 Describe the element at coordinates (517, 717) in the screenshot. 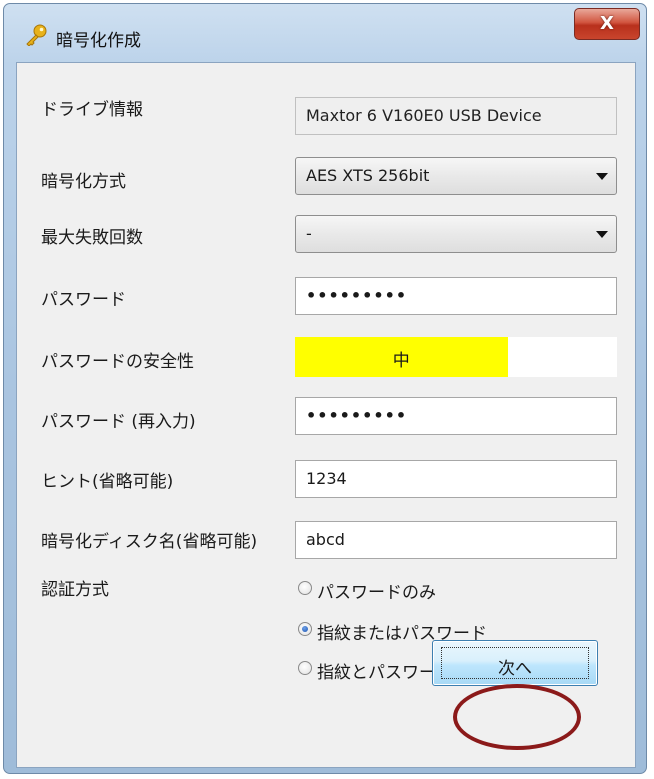

I see `highlight-annotation-ellipse` at that location.